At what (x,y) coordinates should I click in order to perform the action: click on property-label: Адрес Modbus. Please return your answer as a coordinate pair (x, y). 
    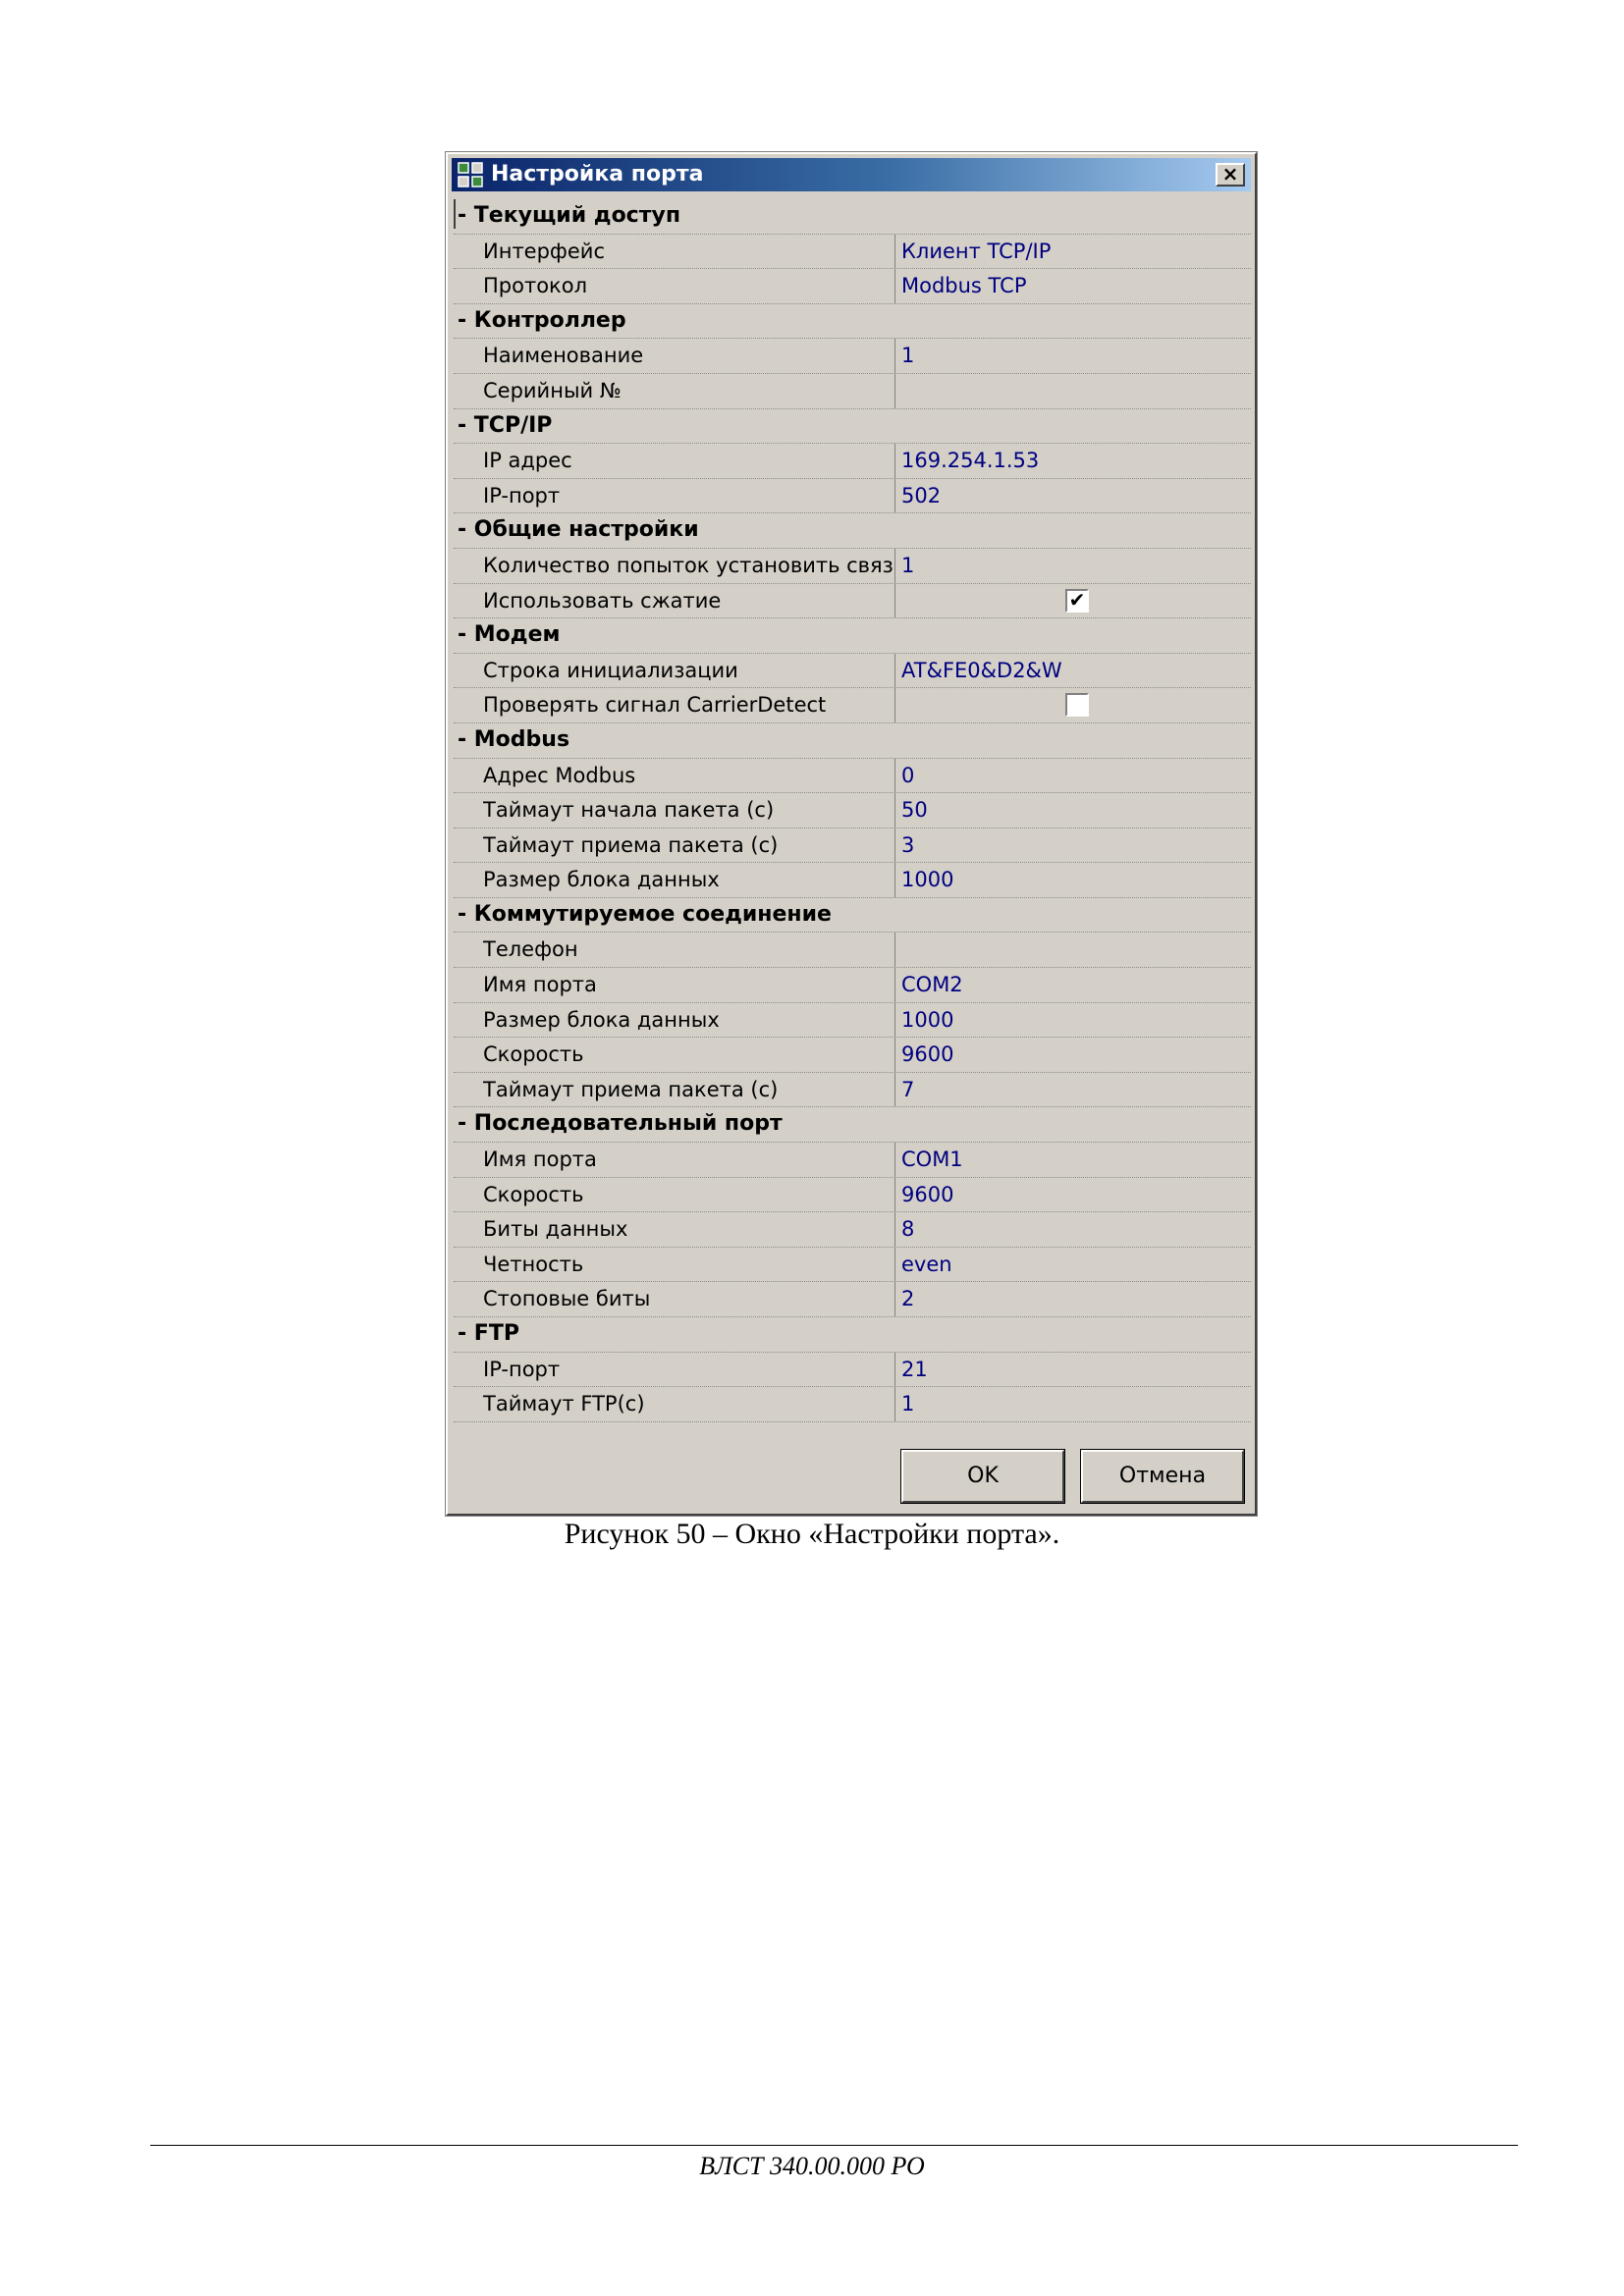
    Looking at the image, I should click on (559, 775).